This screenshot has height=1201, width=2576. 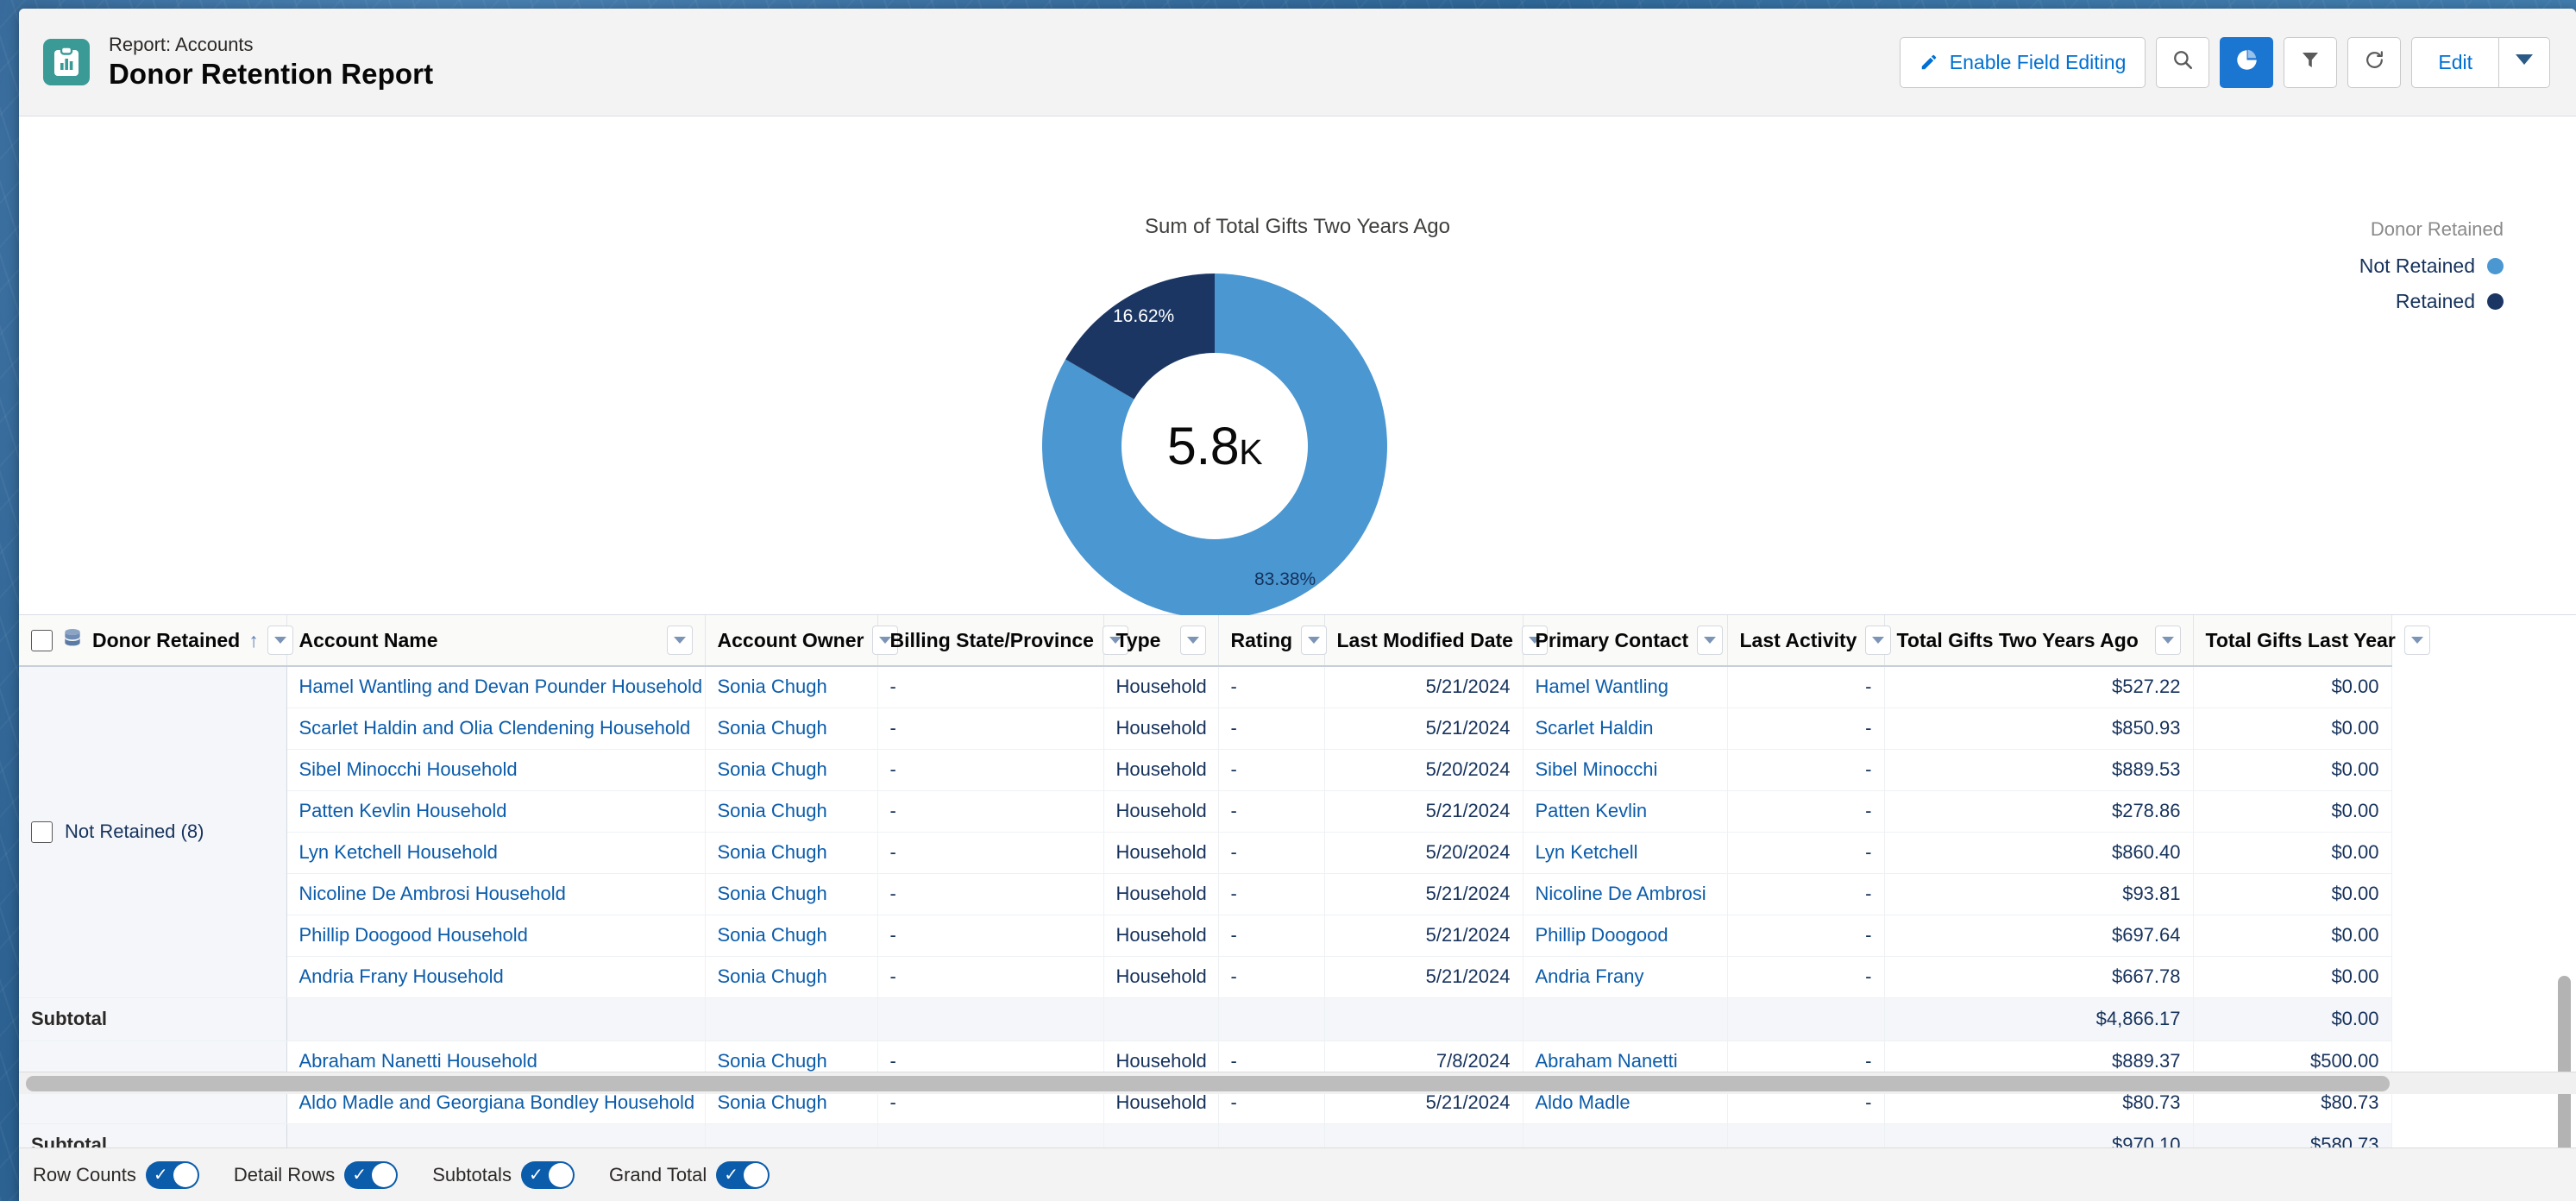 I want to click on edit-split-button: Edit, so click(x=2480, y=62).